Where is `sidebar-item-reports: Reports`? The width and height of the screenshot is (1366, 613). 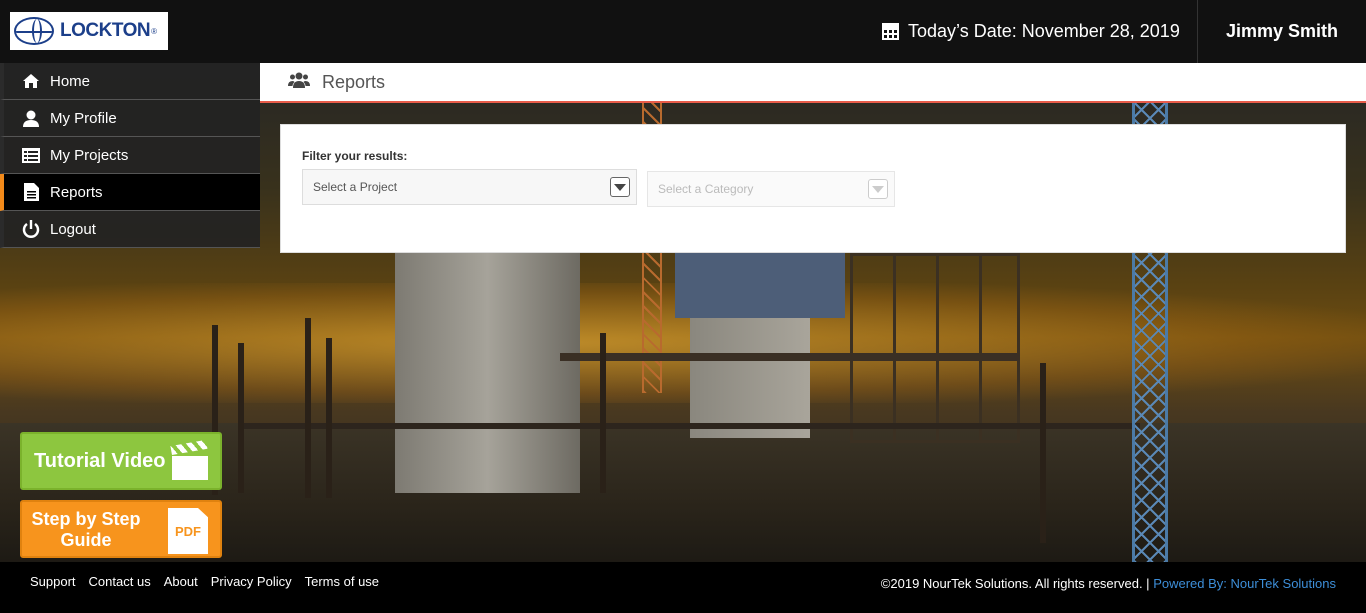
sidebar-item-reports: Reports is located at coordinates (130, 192).